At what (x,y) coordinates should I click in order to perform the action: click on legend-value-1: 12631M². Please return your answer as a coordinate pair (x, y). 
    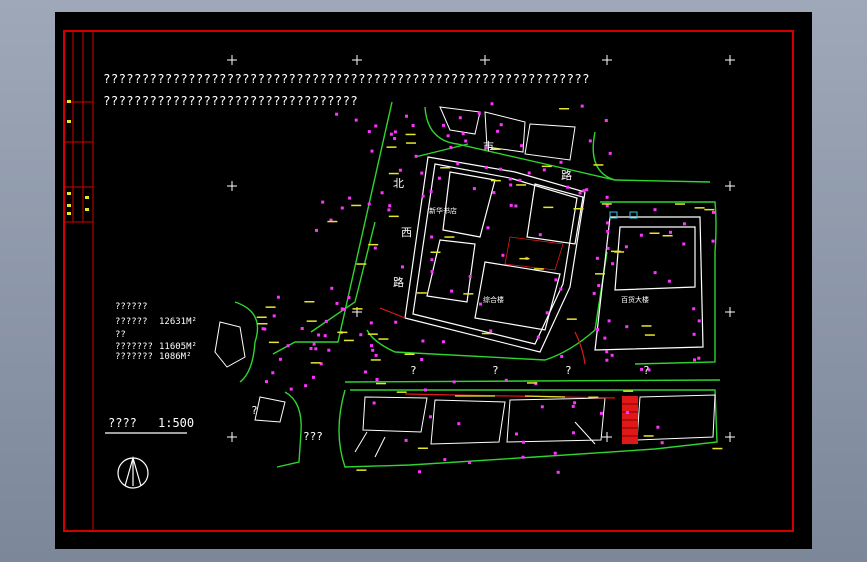
    Looking at the image, I should click on (178, 322).